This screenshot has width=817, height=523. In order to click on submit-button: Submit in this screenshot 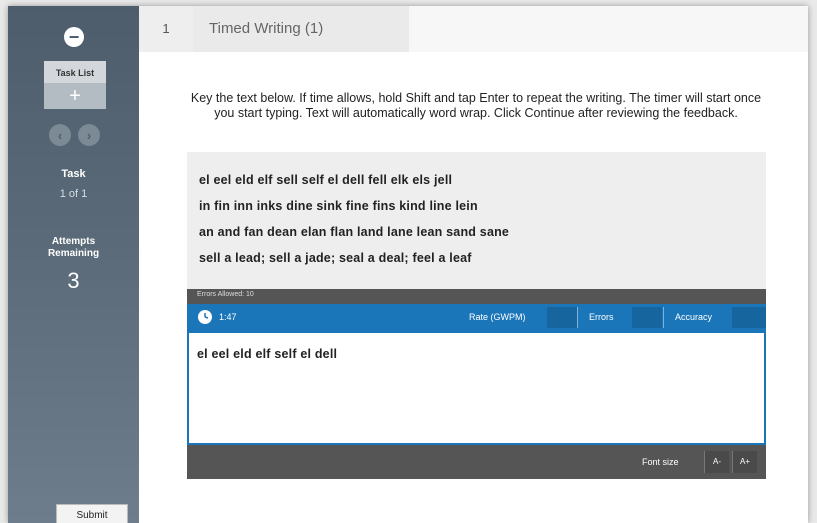, I will do `click(92, 513)`.